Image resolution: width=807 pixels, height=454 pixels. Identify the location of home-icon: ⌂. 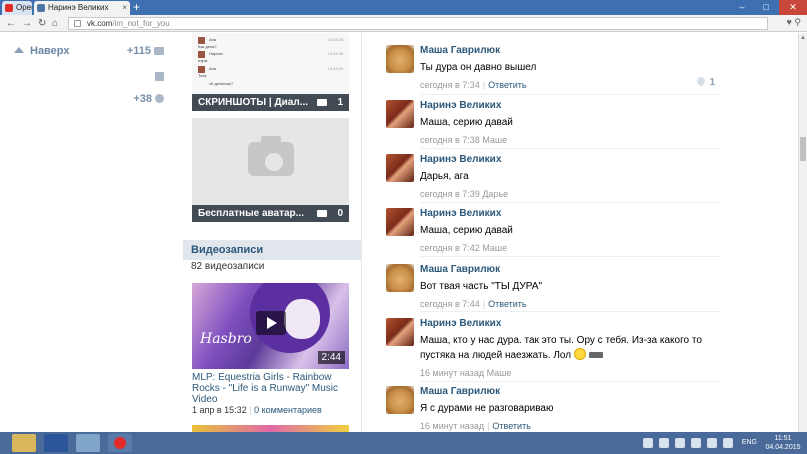
(55, 23).